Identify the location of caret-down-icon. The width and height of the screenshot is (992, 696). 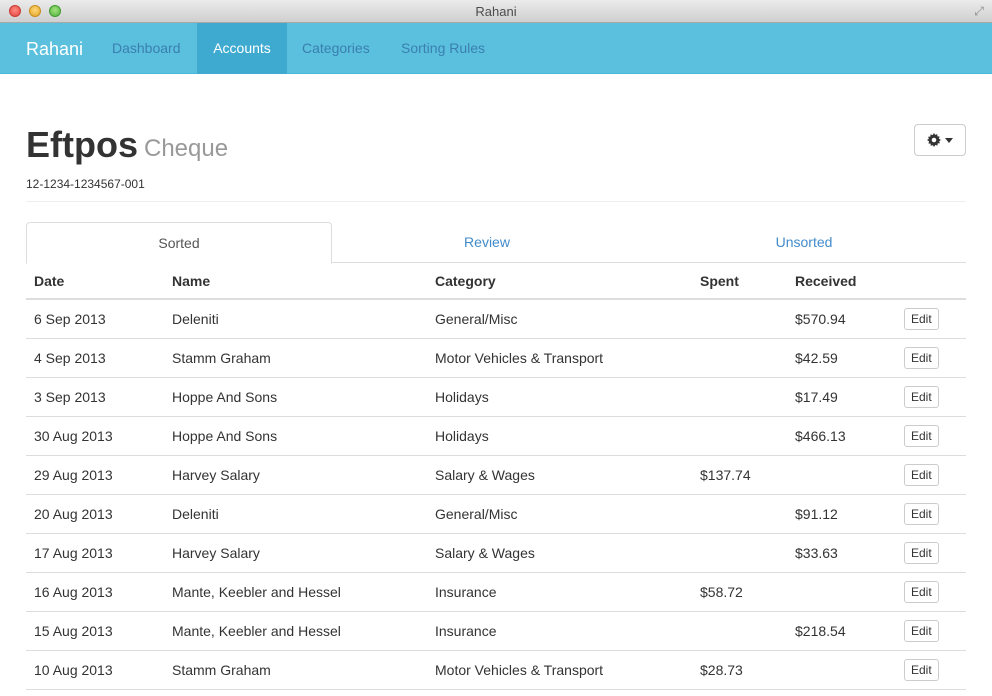
(949, 140).